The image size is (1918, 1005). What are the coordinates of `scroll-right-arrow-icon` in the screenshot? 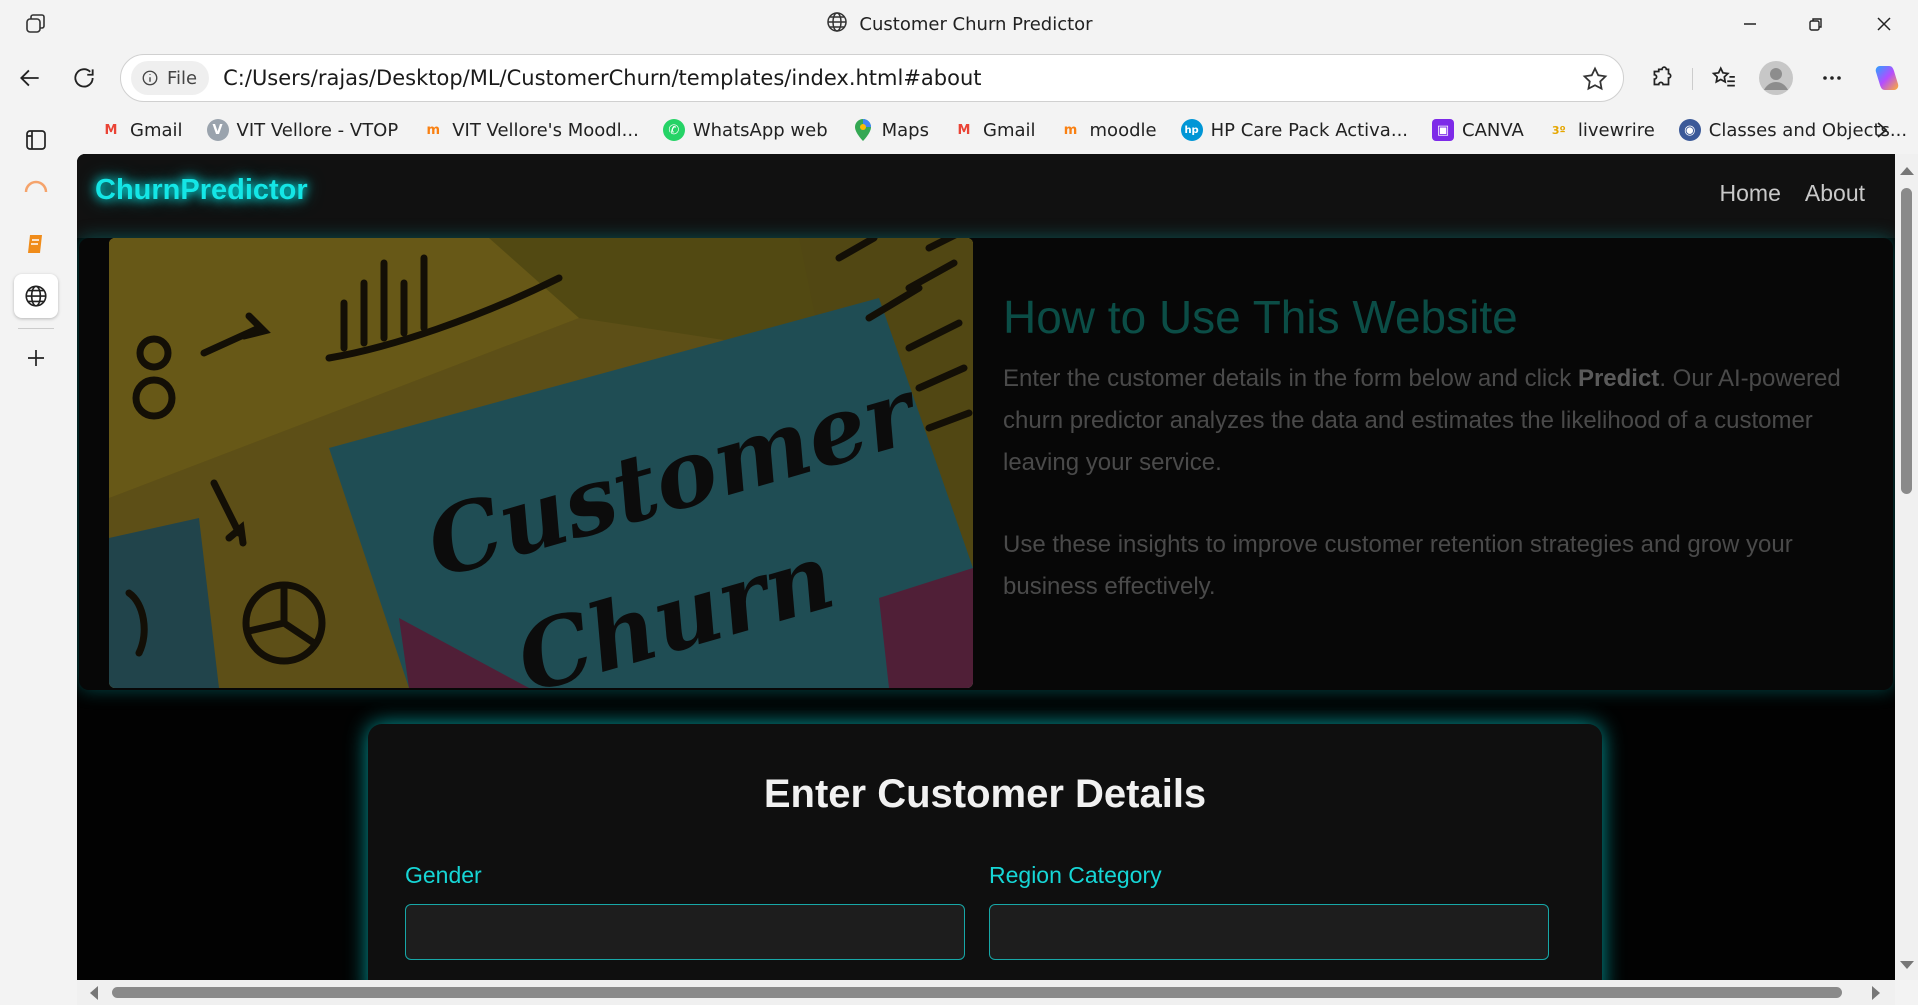 It's located at (1876, 993).